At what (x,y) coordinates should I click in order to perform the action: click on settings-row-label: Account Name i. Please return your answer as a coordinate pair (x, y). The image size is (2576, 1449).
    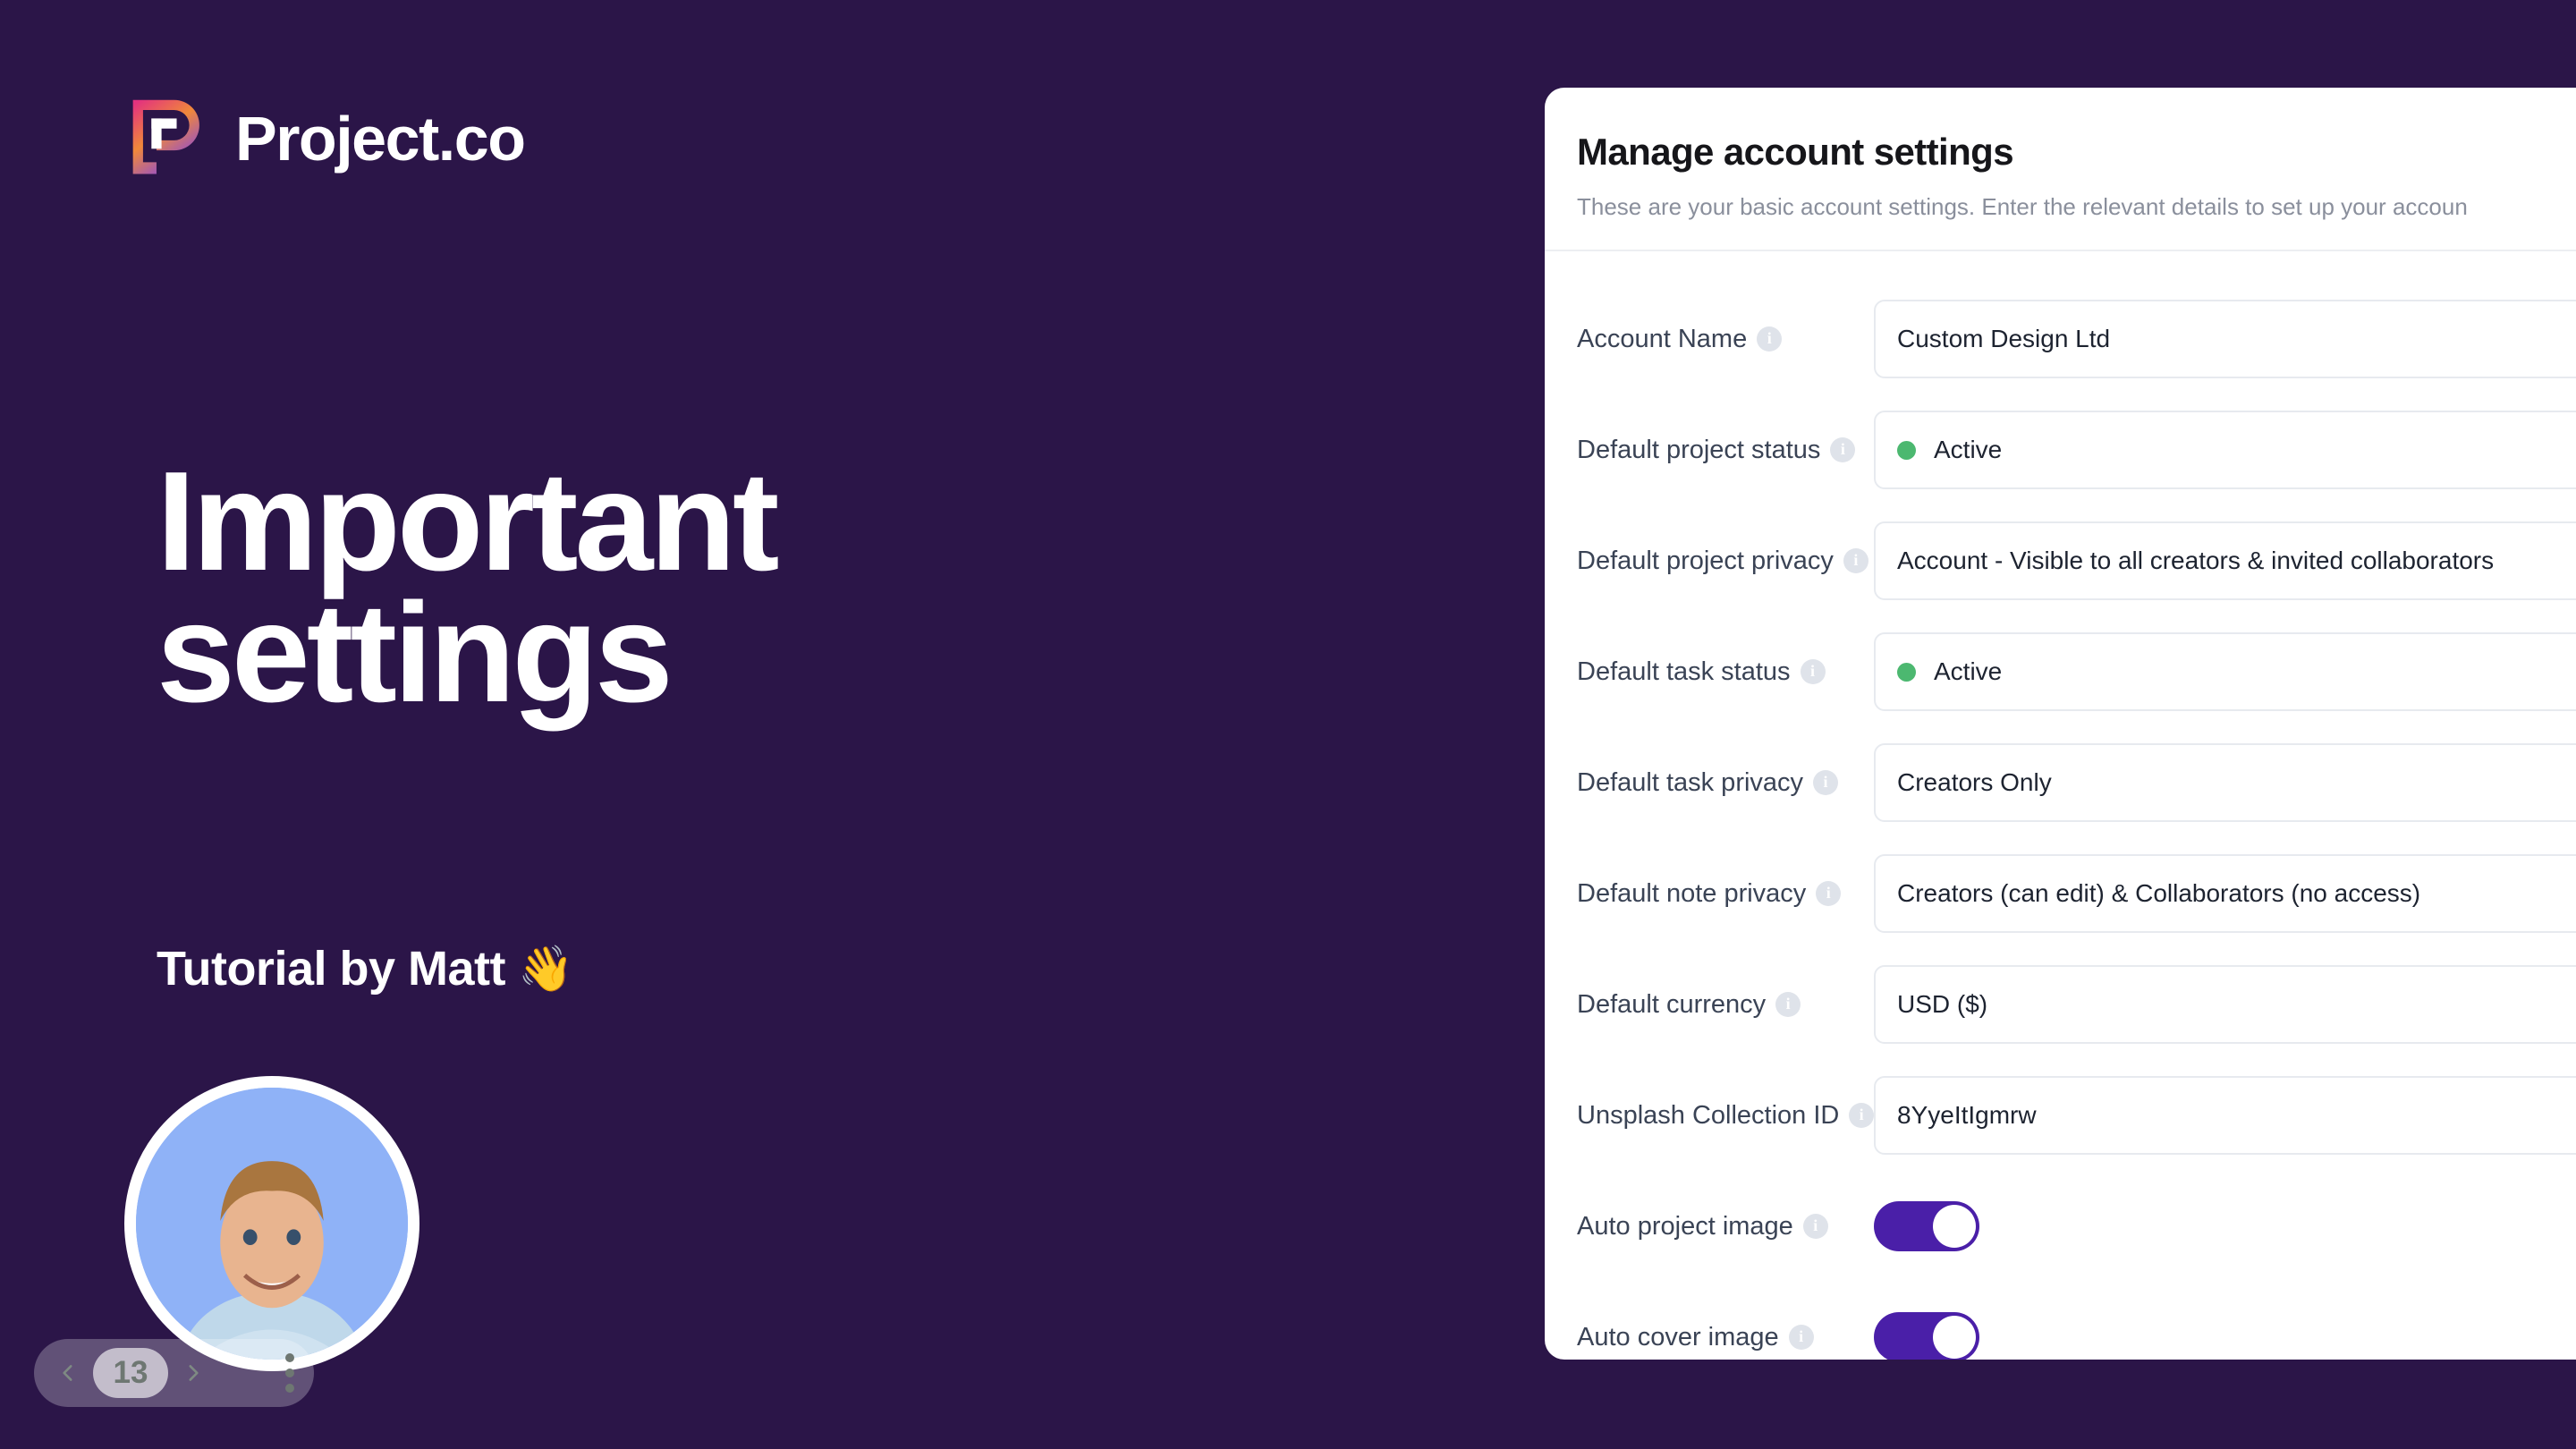
    Looking at the image, I should click on (1725, 339).